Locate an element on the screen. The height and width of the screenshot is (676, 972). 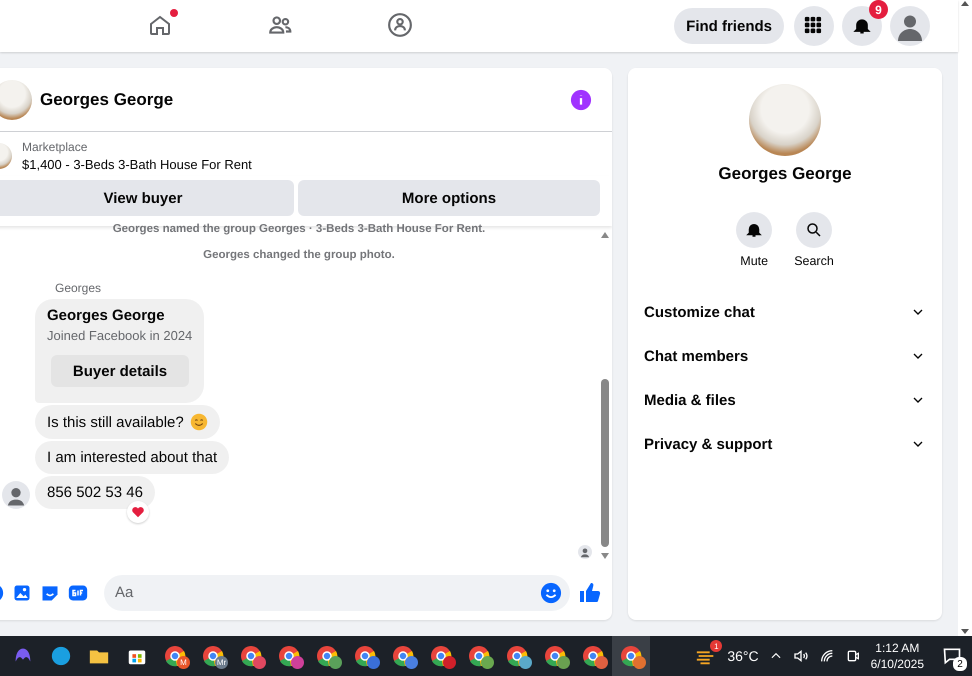
group-event-text: Georges named the group Georges · 3-Beds 3-Bath House For Rent. is located at coordinates (299, 230).